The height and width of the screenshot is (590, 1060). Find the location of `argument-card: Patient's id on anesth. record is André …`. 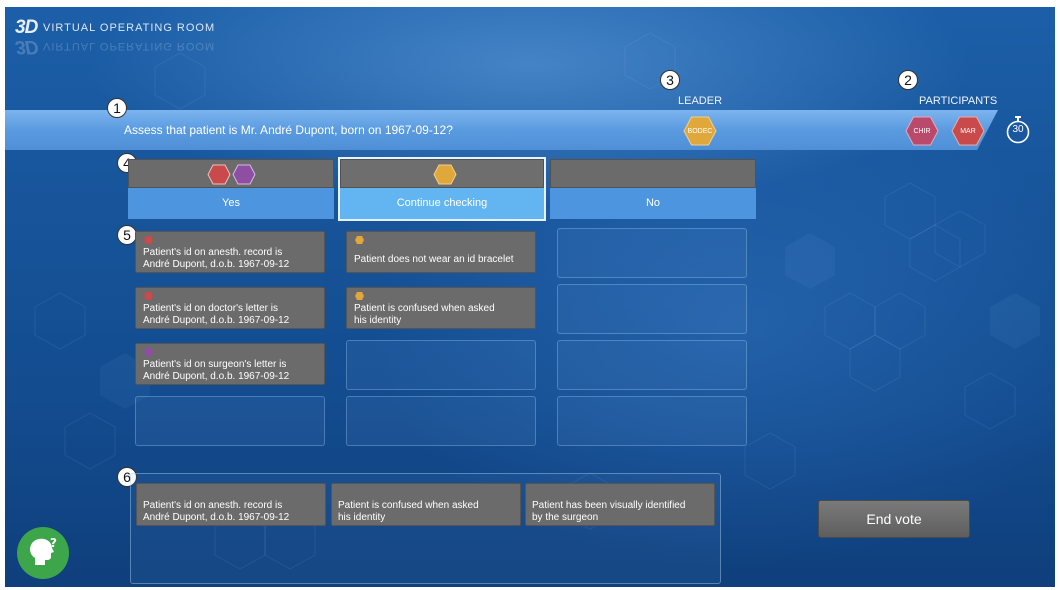

argument-card: Patient's id on anesth. record is André … is located at coordinates (230, 252).